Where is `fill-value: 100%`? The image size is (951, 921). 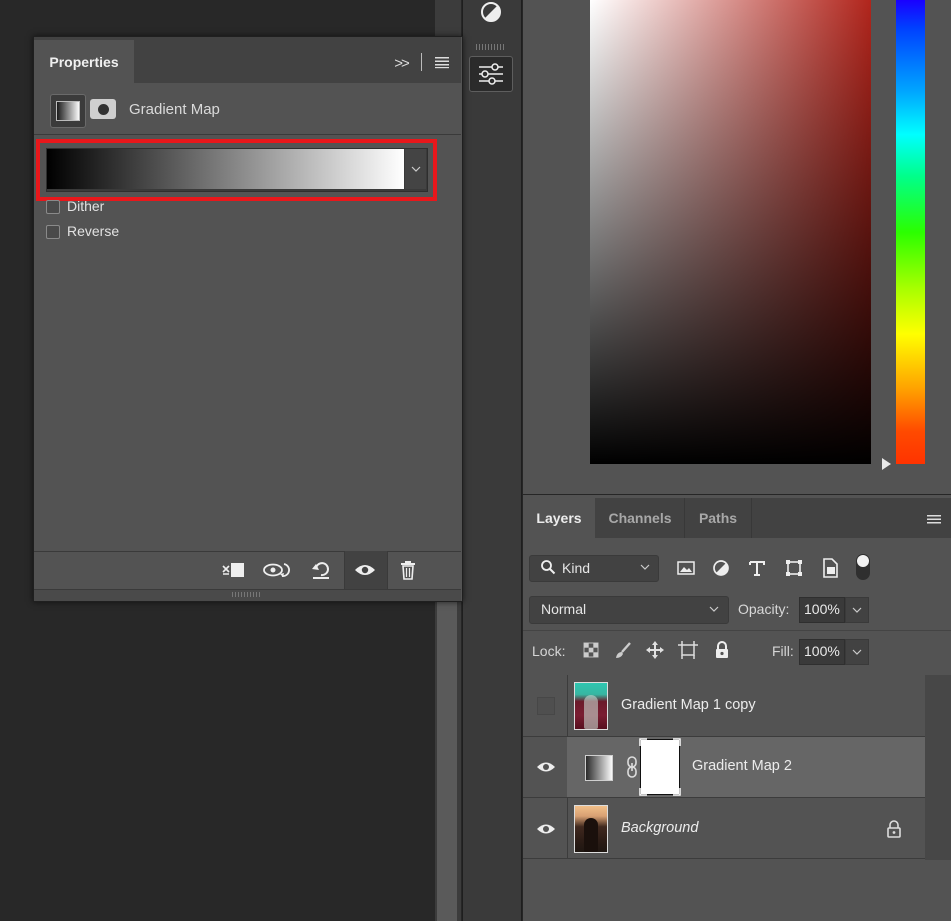
fill-value: 100% is located at coordinates (822, 651).